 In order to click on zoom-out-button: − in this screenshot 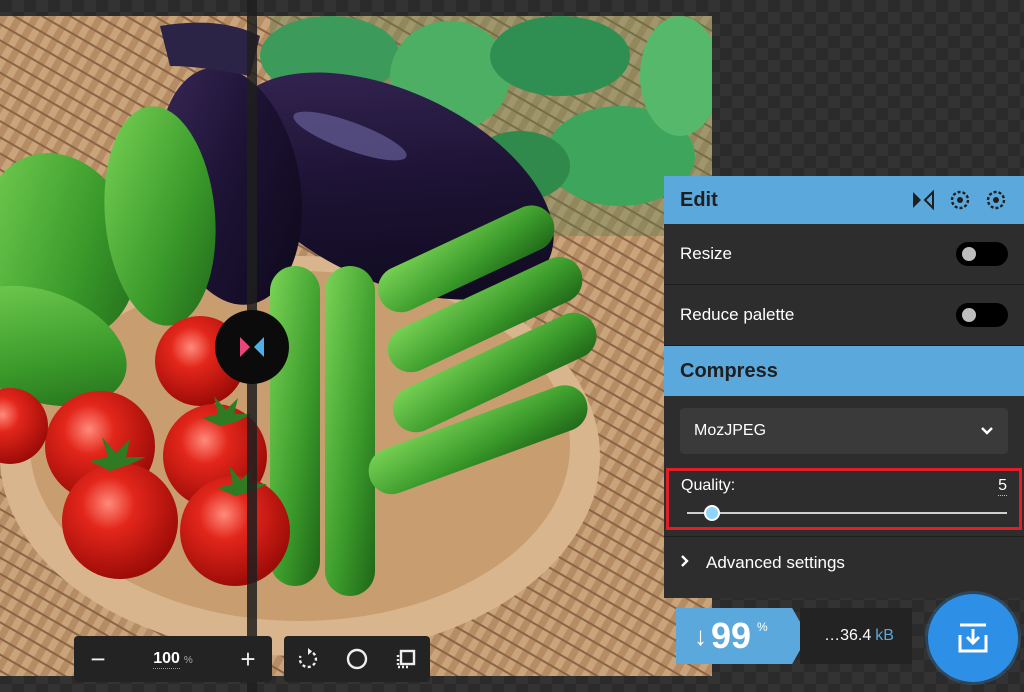, I will do `click(98, 659)`.